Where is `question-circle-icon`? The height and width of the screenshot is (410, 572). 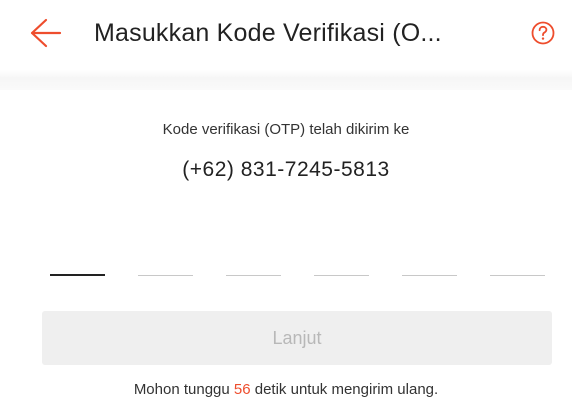
question-circle-icon is located at coordinates (543, 33).